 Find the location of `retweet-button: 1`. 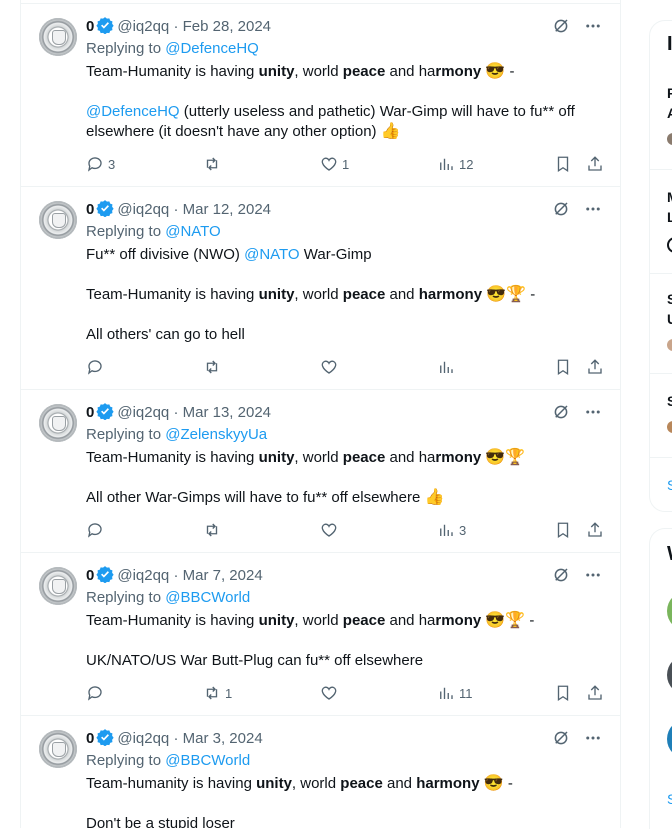

retweet-button: 1 is located at coordinates (217, 693).